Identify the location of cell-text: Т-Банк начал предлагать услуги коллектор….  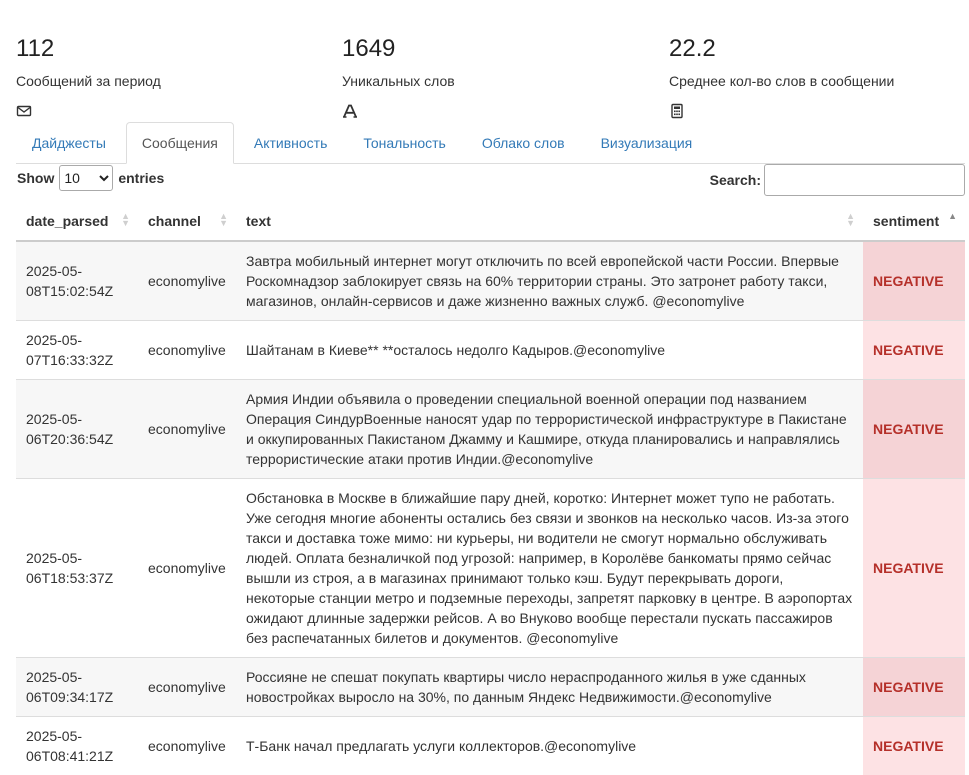
(549, 746).